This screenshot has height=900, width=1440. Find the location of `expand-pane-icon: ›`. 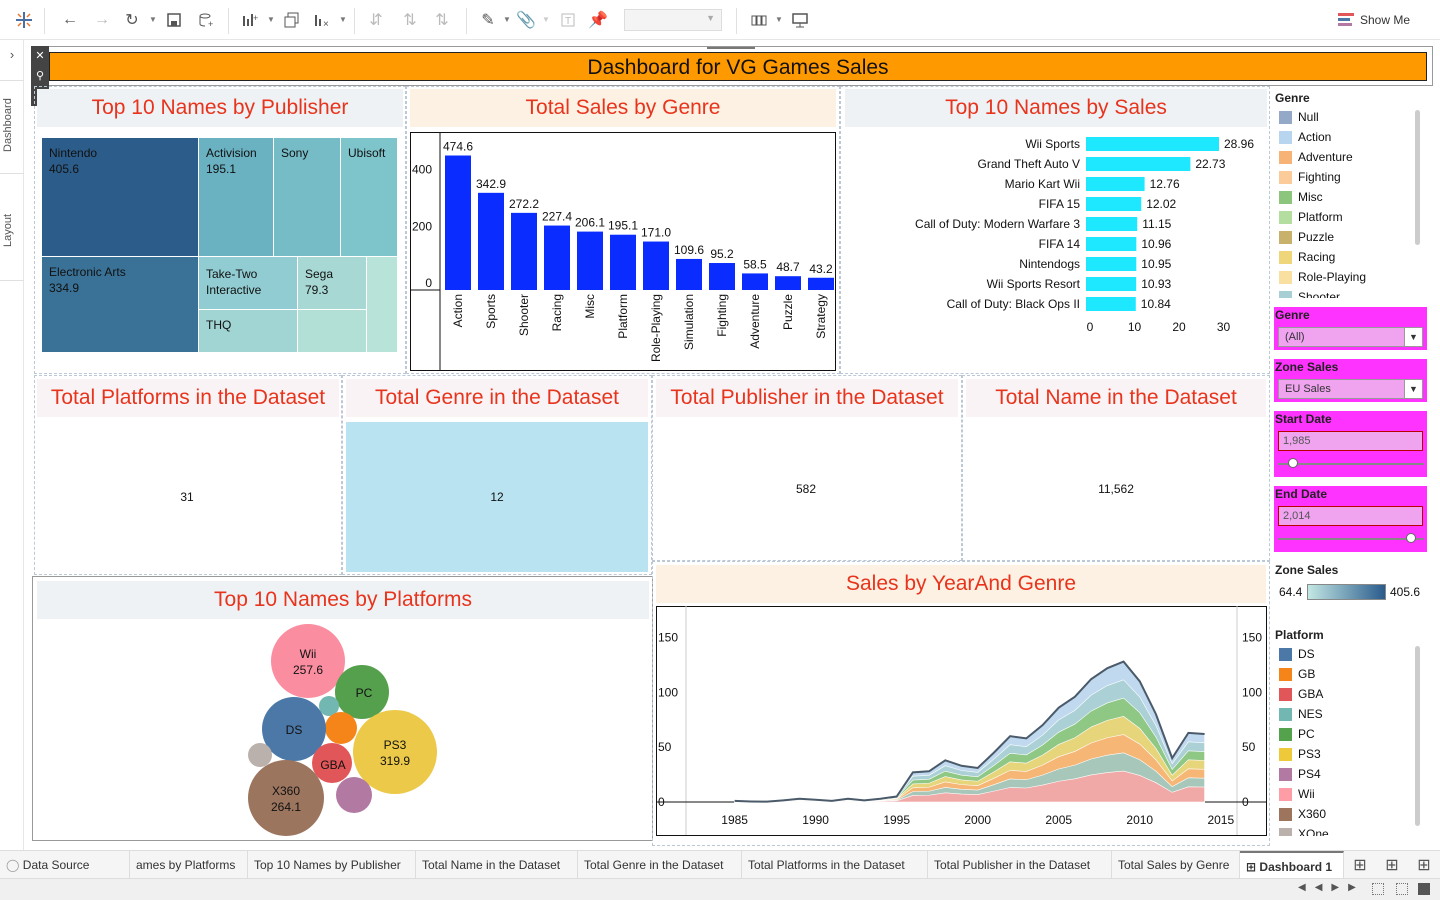

expand-pane-icon: › is located at coordinates (12, 54).